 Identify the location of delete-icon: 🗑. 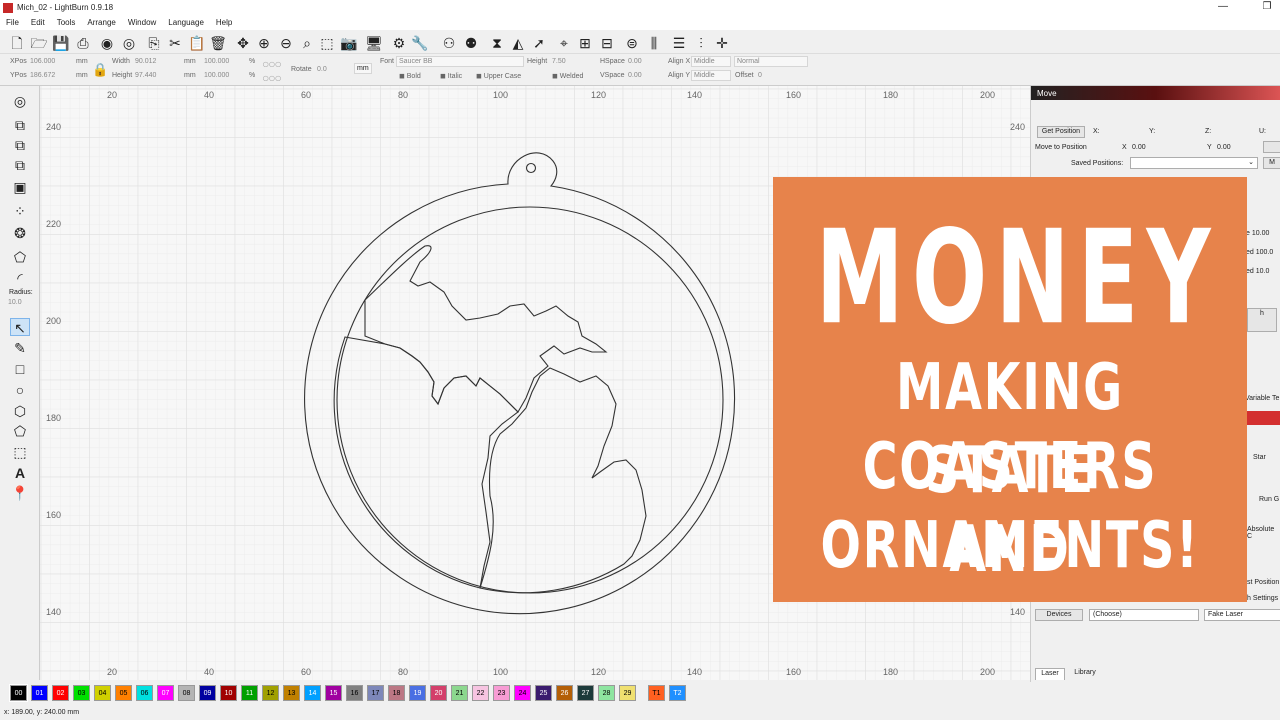
(218, 43).